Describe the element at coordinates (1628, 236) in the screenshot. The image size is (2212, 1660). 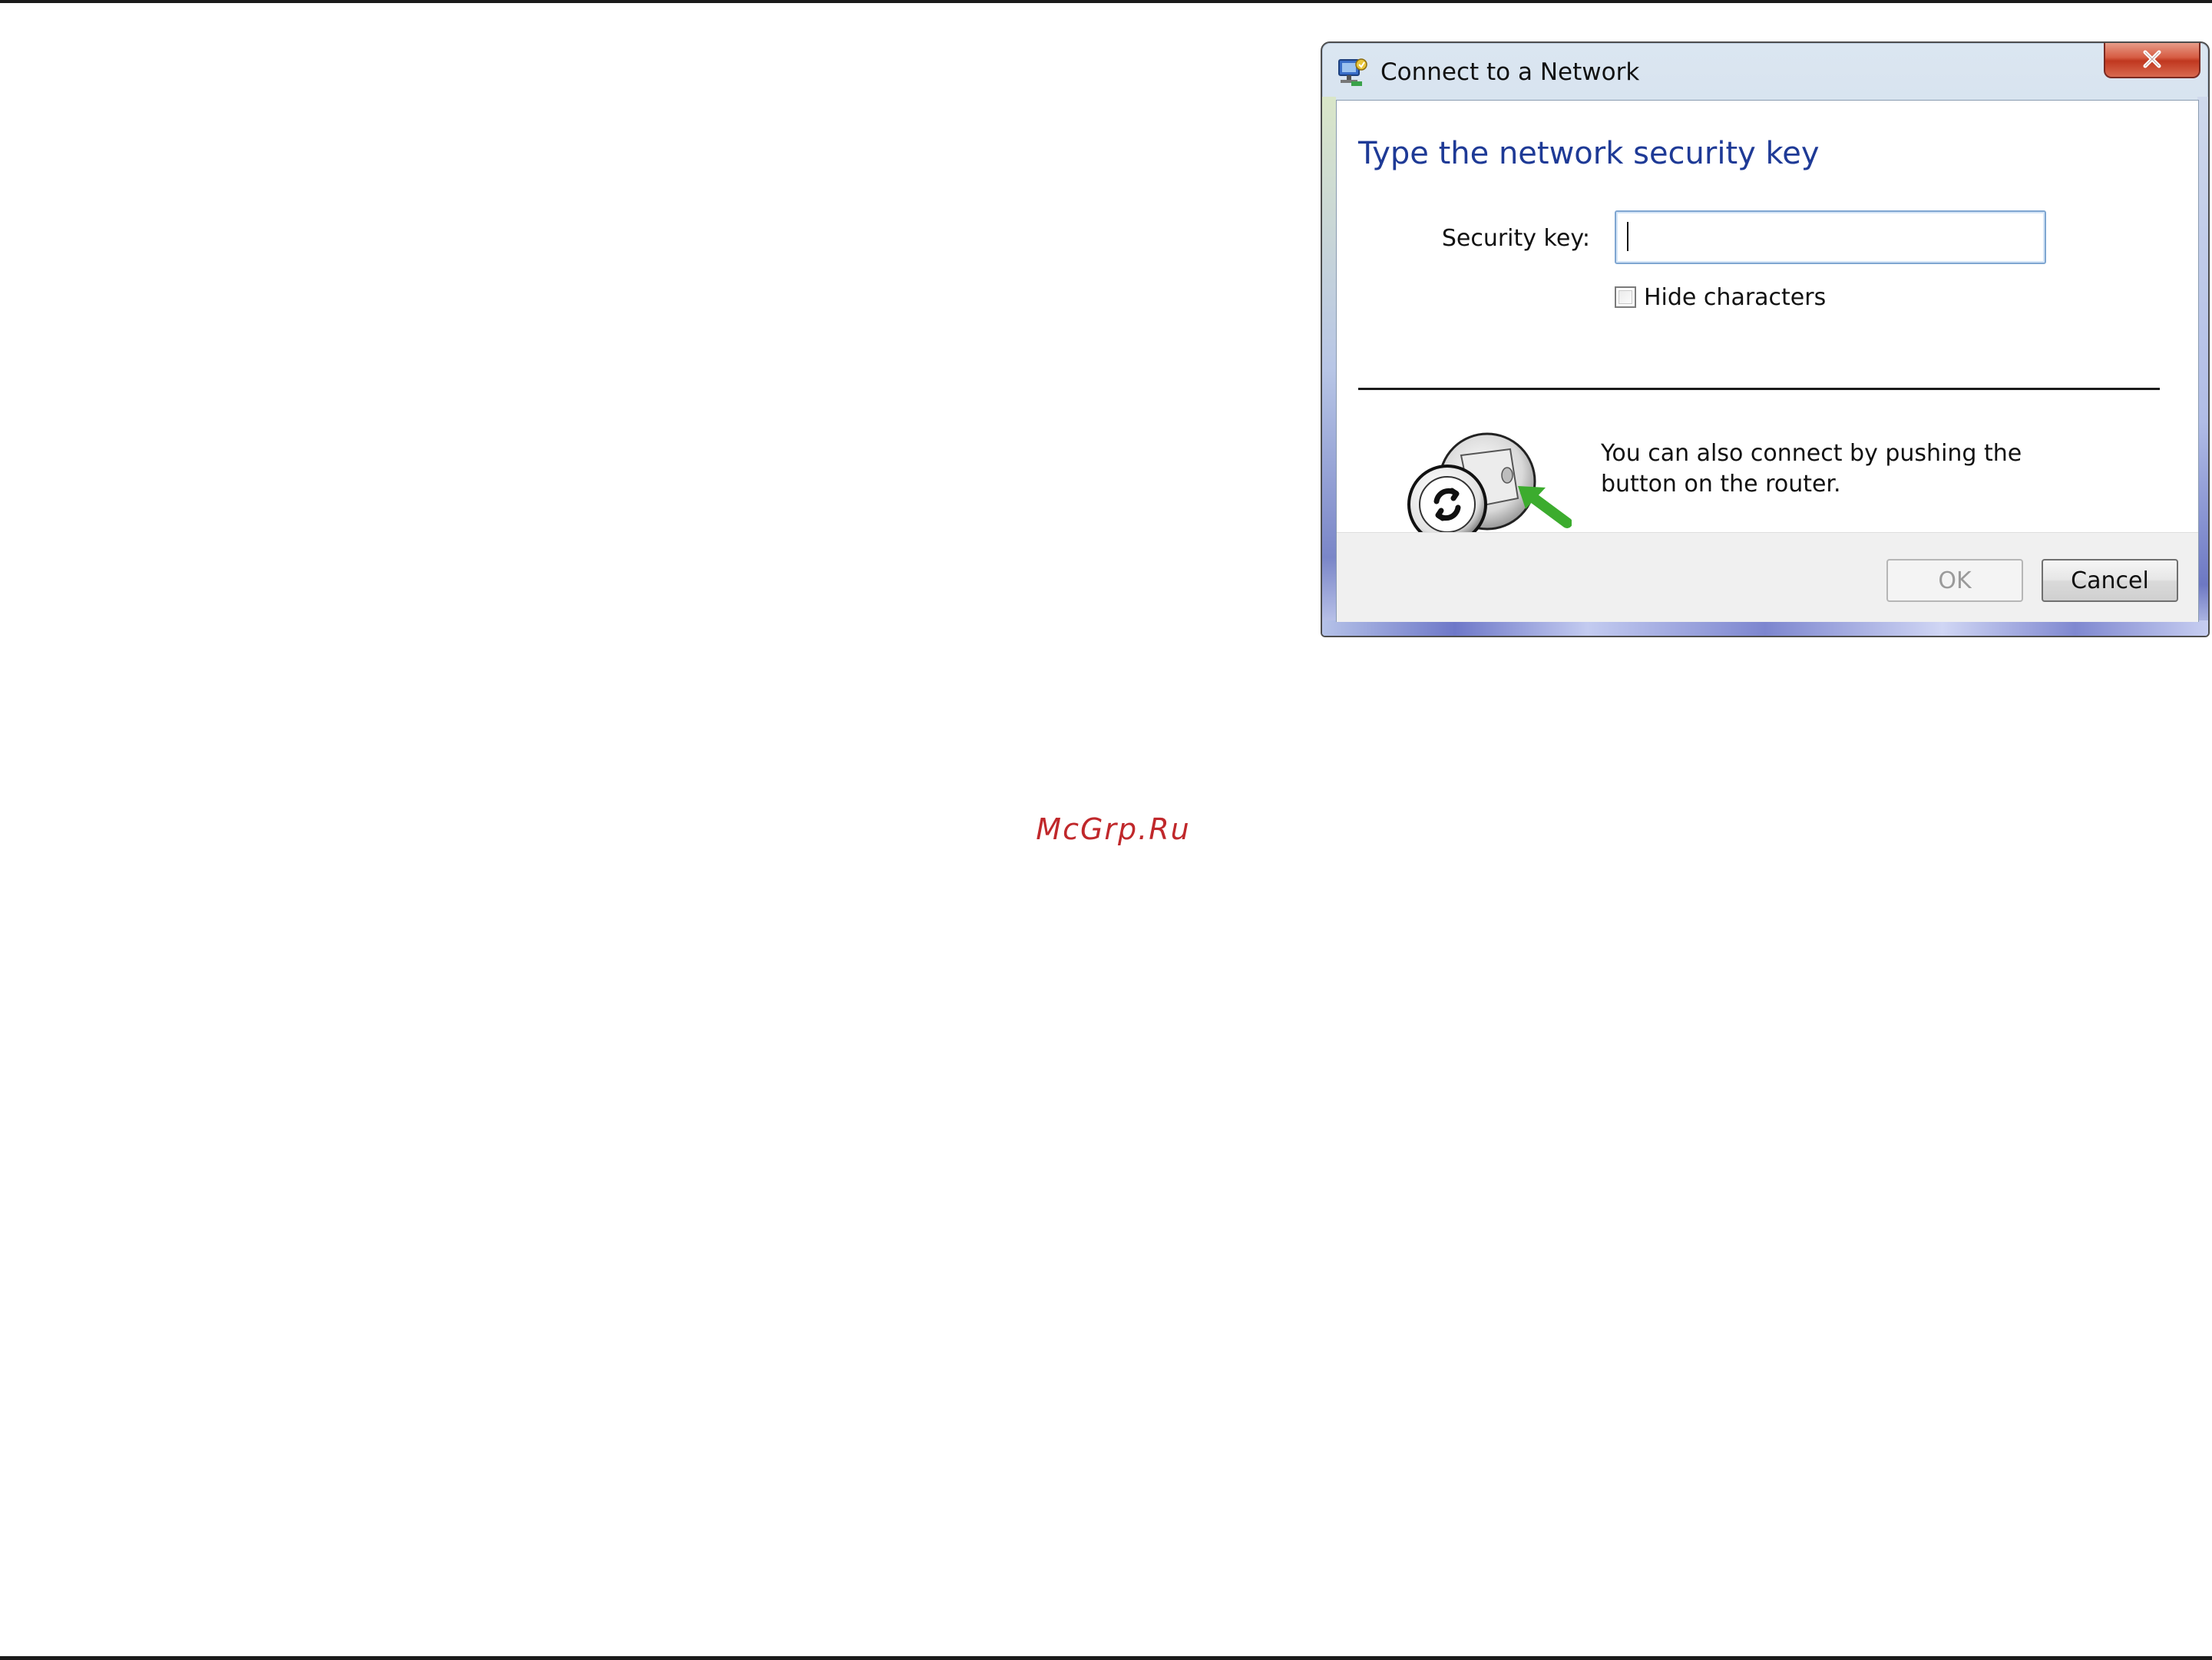
I see `text-caret` at that location.